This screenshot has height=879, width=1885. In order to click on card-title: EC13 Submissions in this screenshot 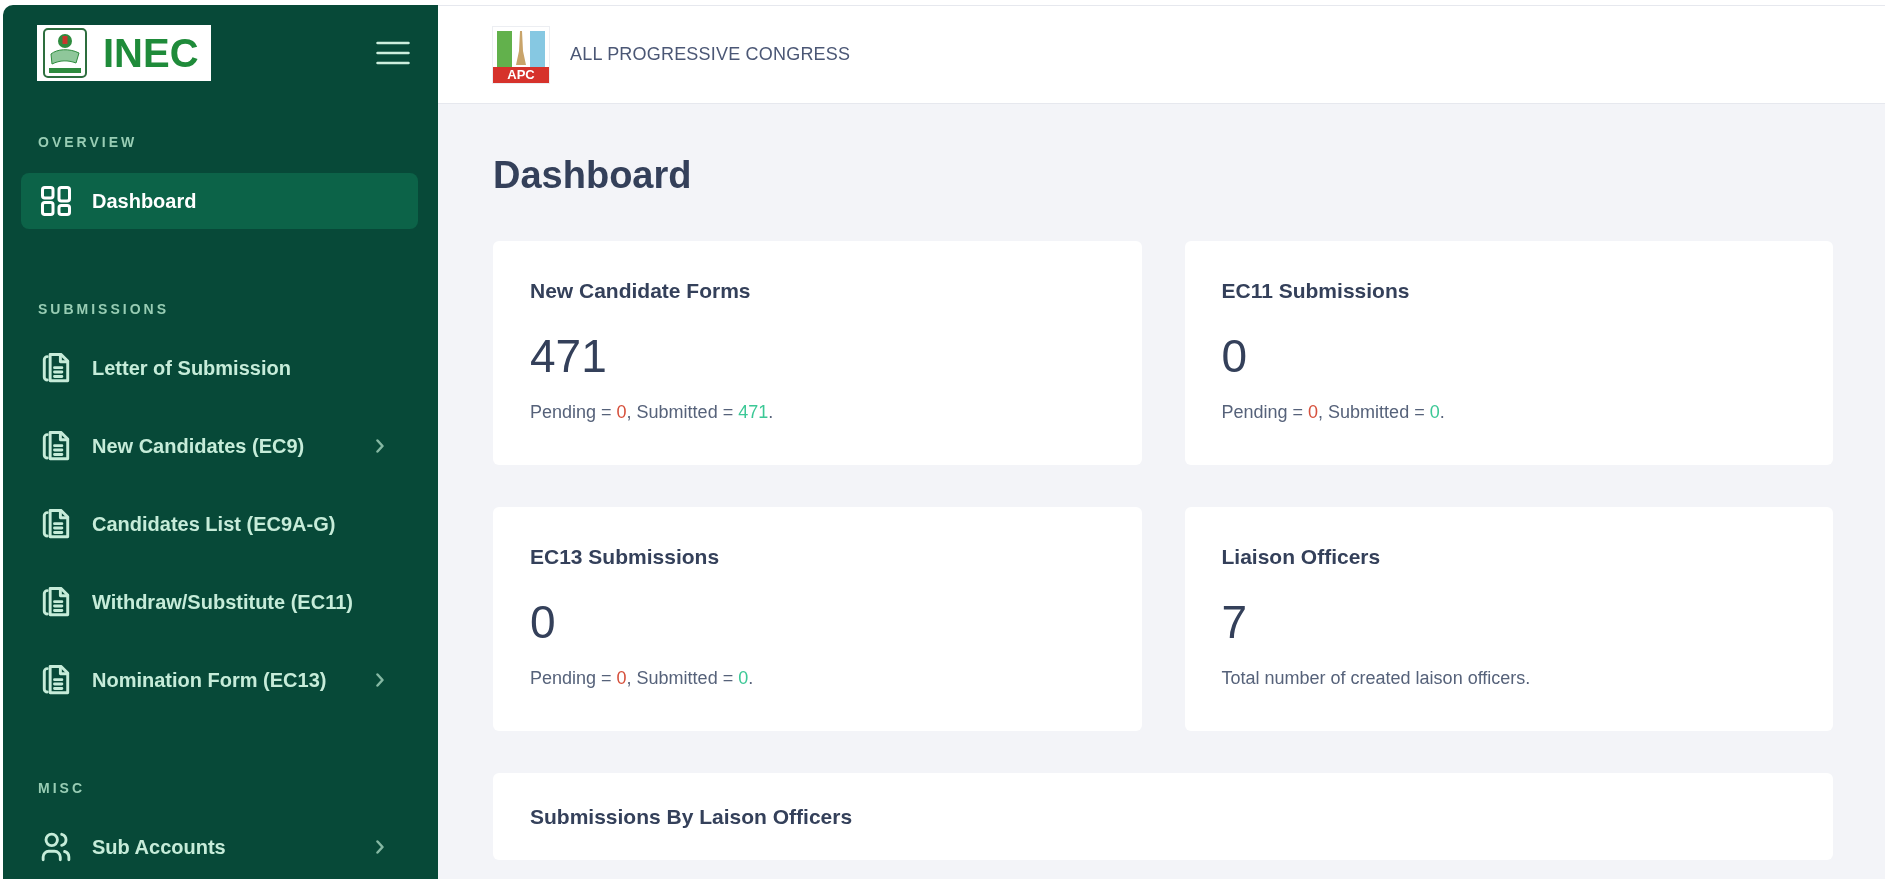, I will do `click(625, 557)`.